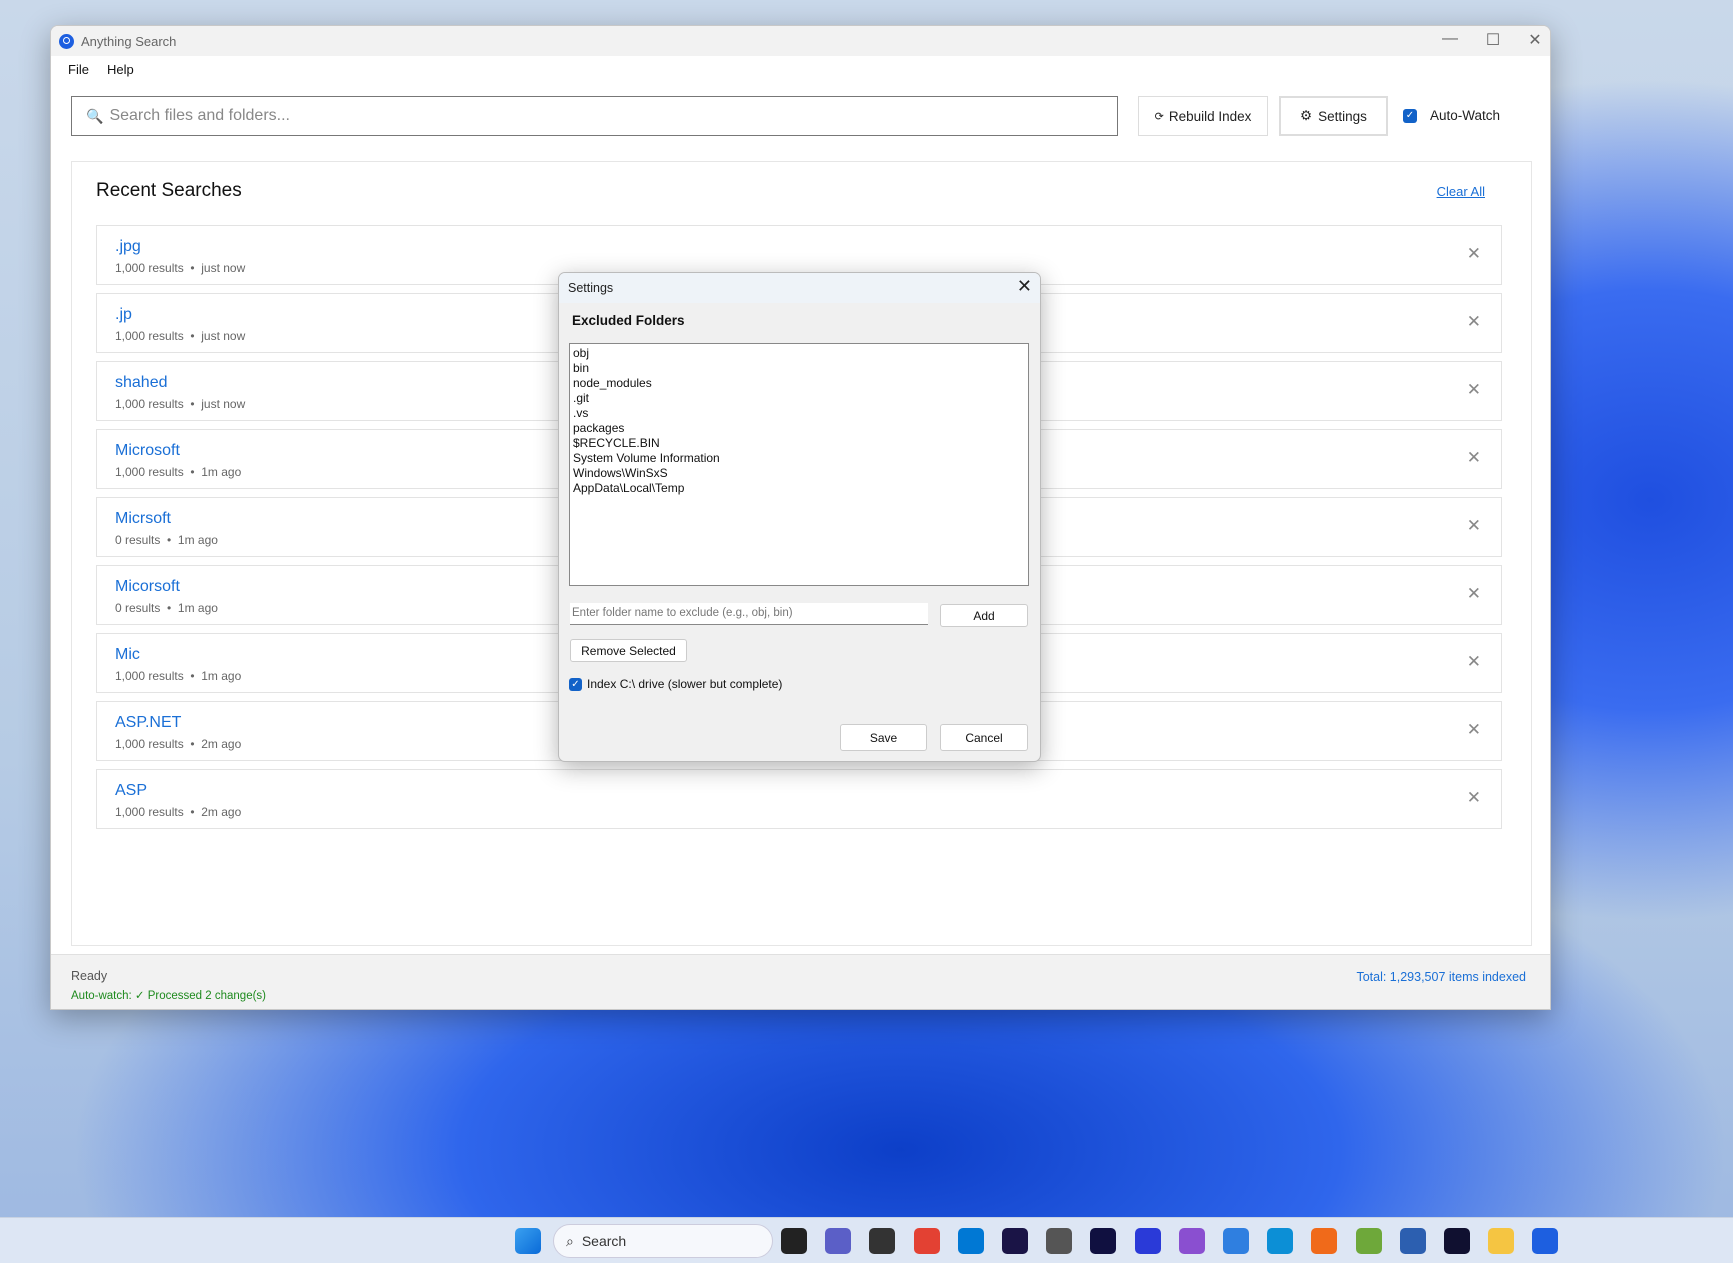 This screenshot has height=1263, width=1733. What do you see at coordinates (799, 488) in the screenshot?
I see `excluded-folder-item: AppData\Local\Temp` at bounding box center [799, 488].